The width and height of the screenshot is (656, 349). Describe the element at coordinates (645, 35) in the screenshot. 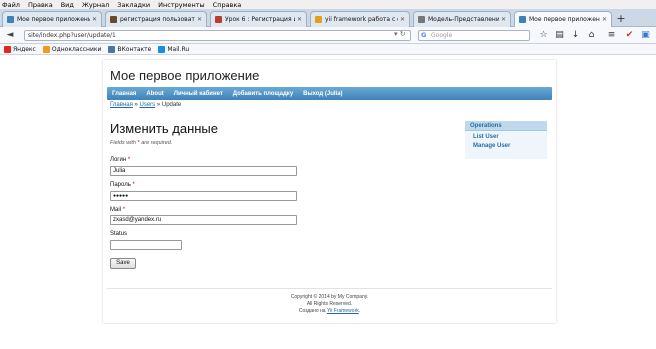

I see `extension-icon: ▣` at that location.